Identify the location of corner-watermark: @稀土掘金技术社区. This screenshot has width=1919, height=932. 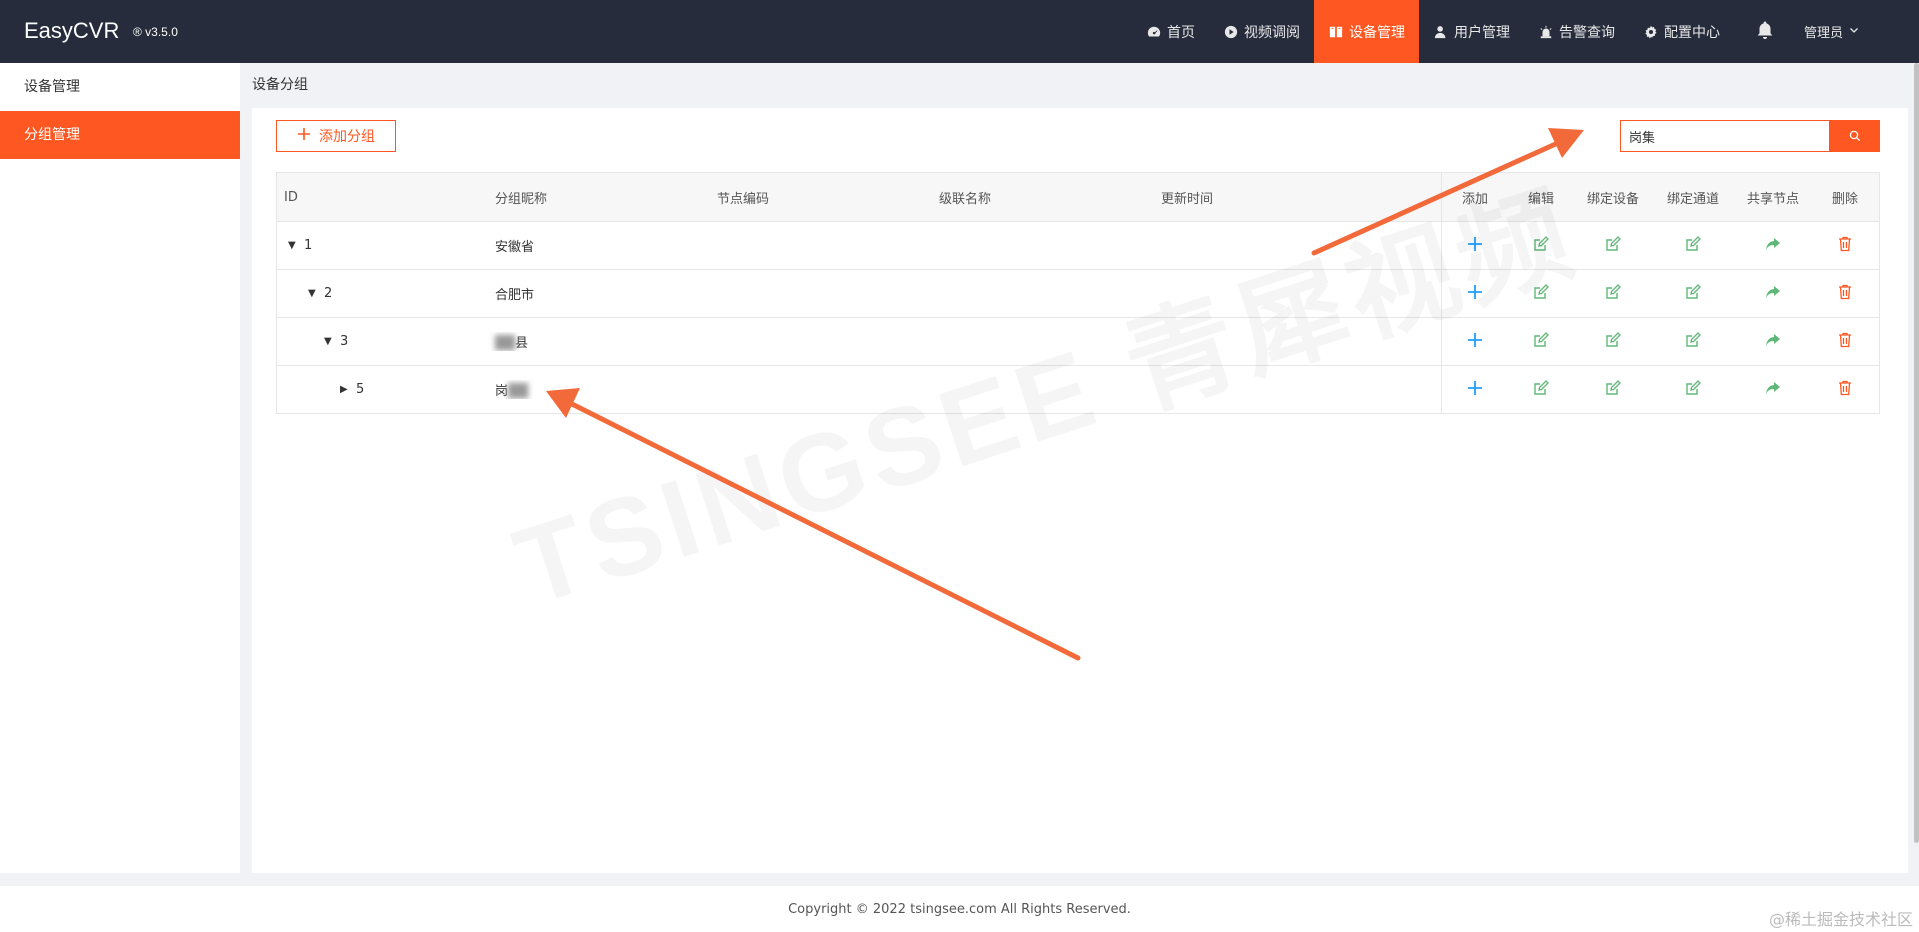
(1840, 919).